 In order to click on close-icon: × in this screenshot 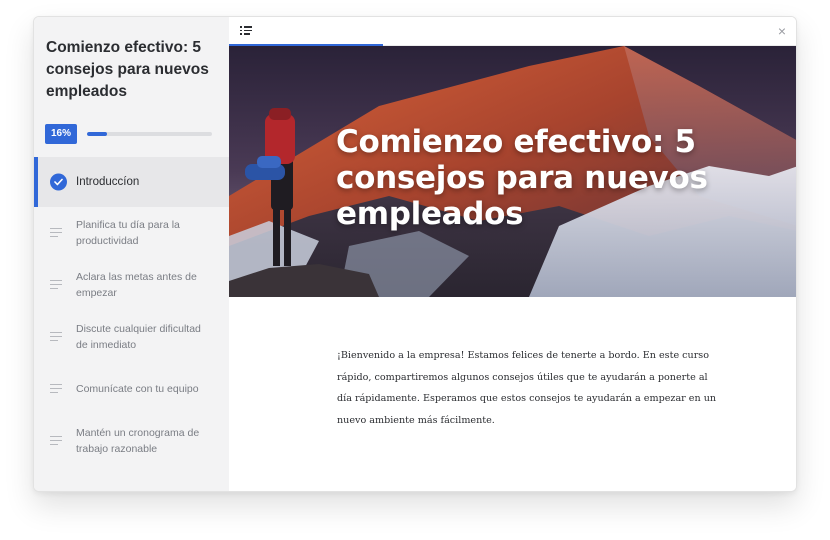, I will do `click(782, 31)`.